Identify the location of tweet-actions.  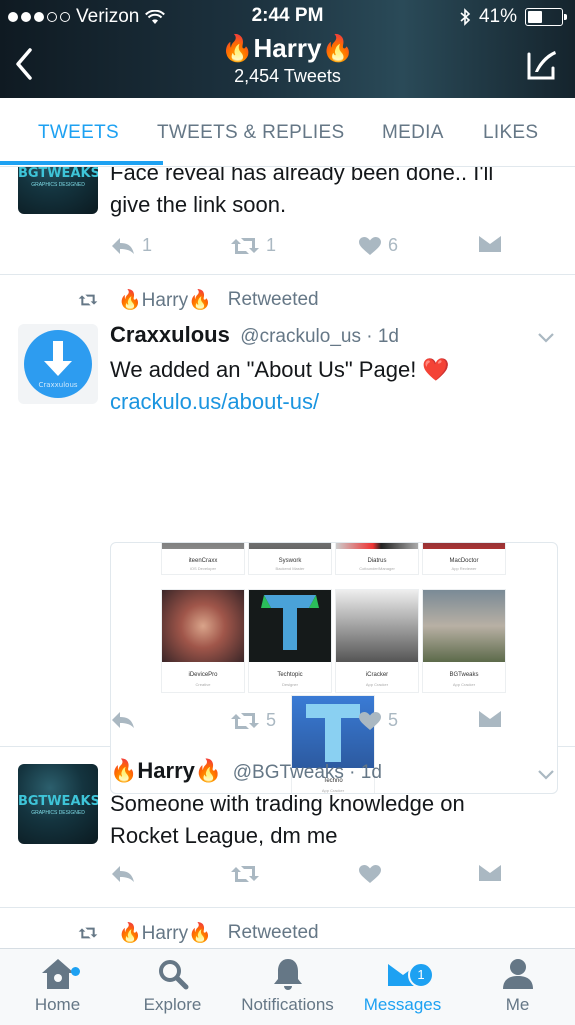
(310, 879).